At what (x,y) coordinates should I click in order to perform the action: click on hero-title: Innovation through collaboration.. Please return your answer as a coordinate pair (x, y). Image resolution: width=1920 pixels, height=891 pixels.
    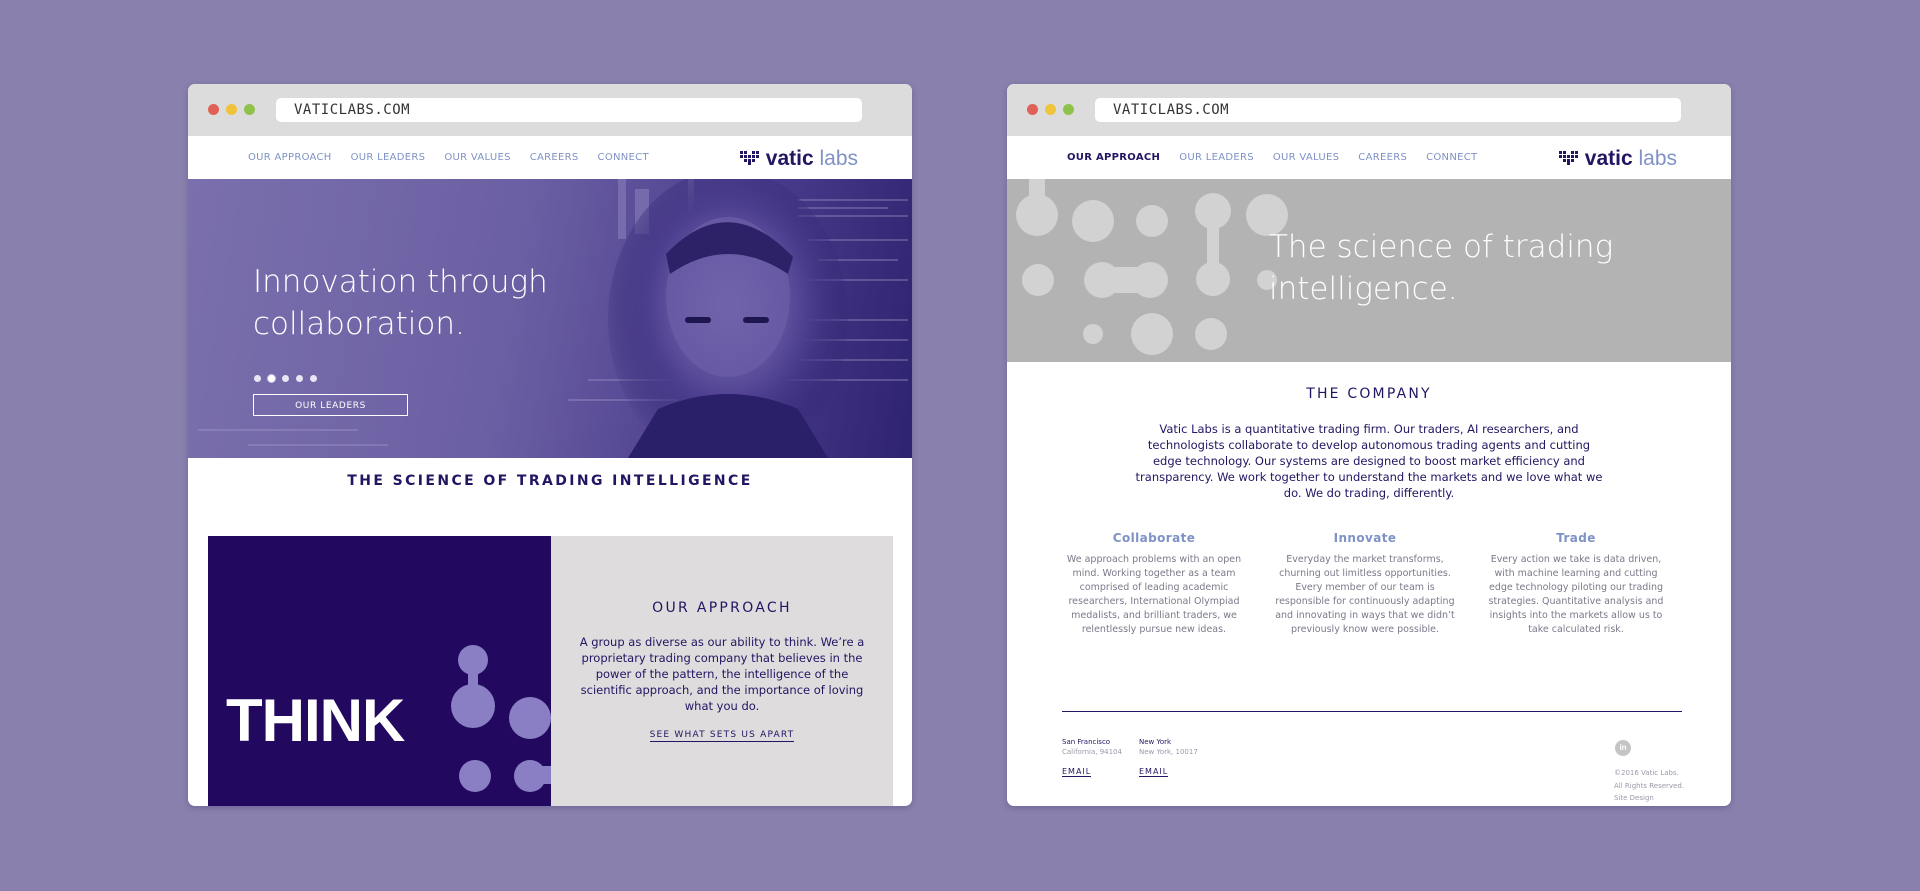
    Looking at the image, I should click on (400, 303).